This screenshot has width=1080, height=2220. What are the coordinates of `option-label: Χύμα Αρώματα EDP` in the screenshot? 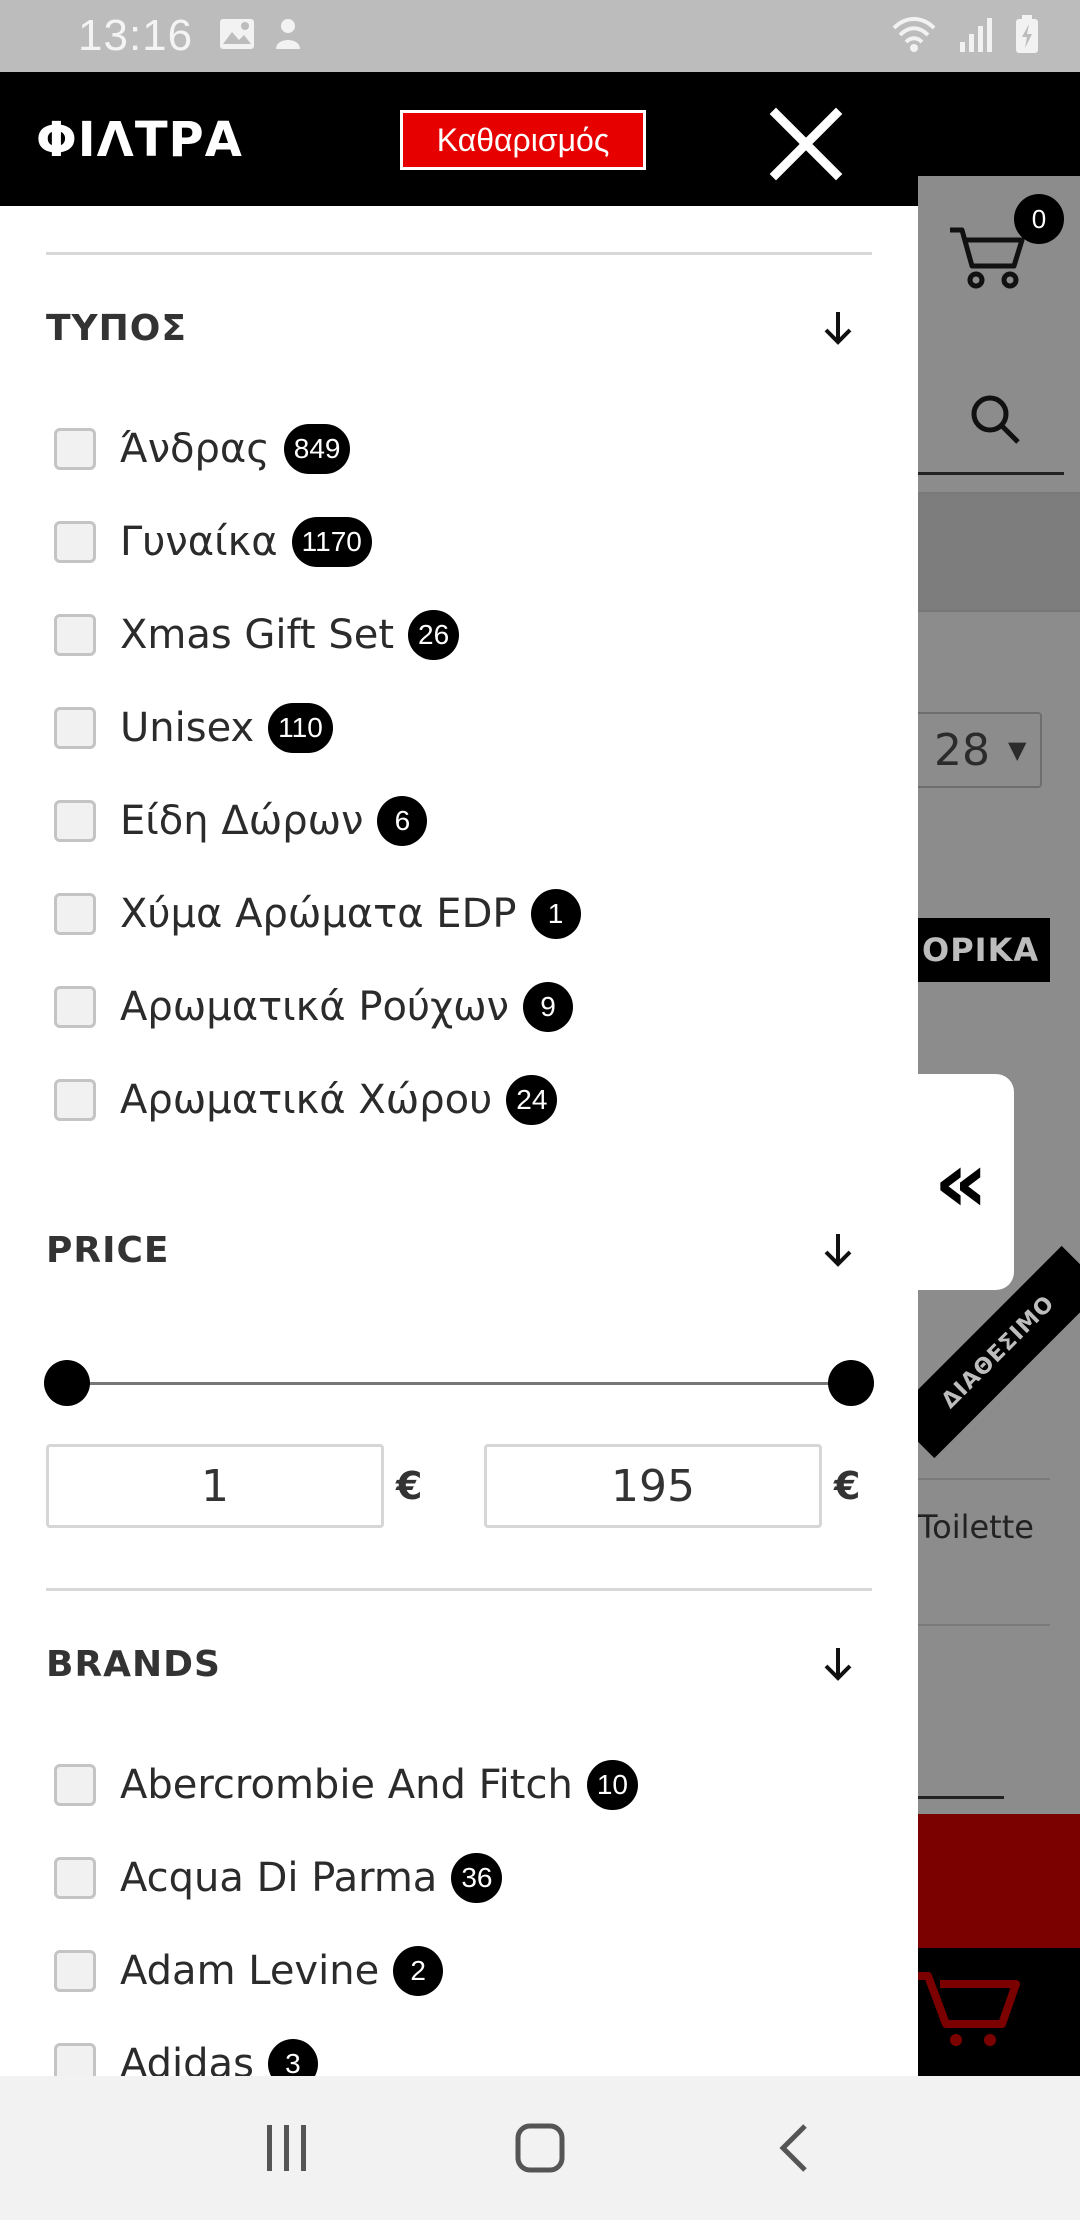 It's located at (318, 914).